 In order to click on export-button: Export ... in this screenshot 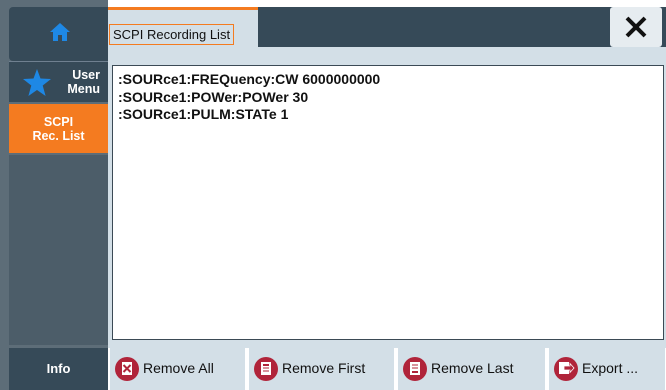, I will do `click(607, 369)`.